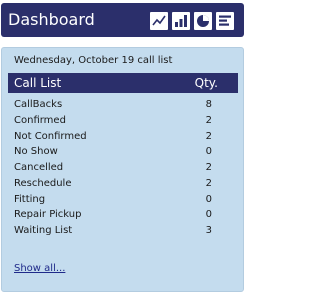 The image size is (320, 294). Describe the element at coordinates (38, 104) in the screenshot. I see `row-label: CallBacks` at that location.